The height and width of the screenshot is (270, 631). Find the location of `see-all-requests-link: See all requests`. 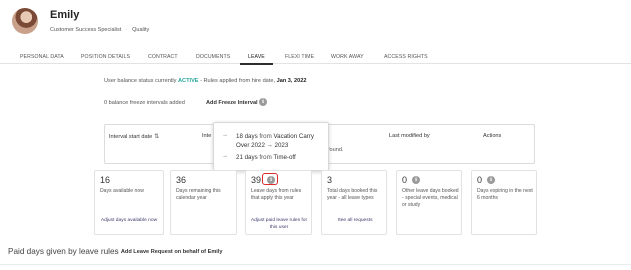

see-all-requests-link: See all requests is located at coordinates (355, 220).